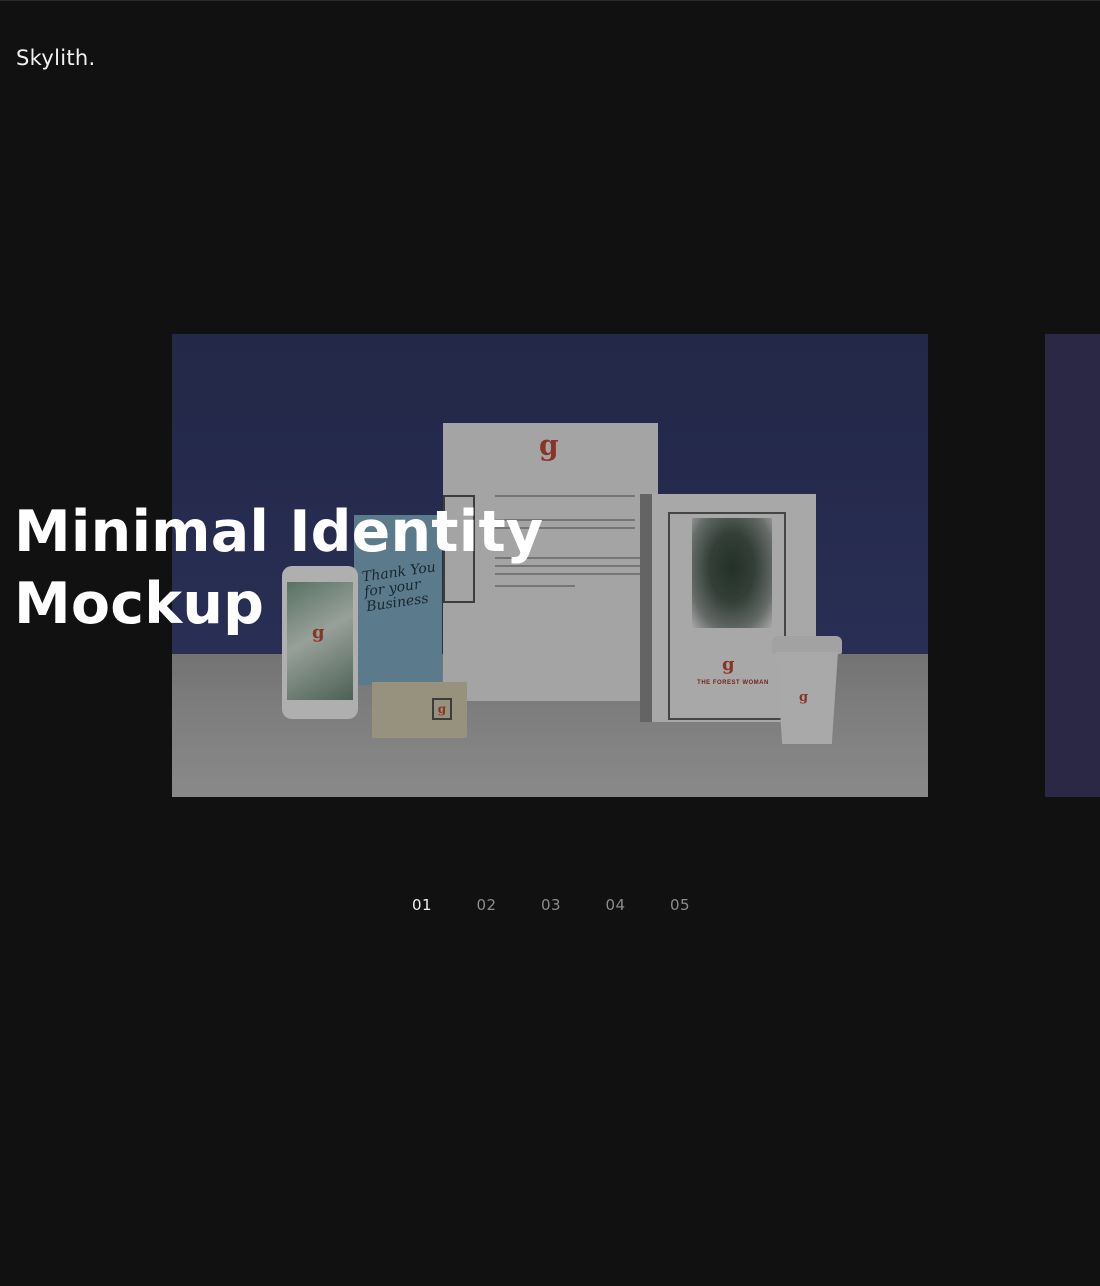 This screenshot has height=1286, width=1100. I want to click on slider-pagination: 01 02 03 04 05, so click(573, 905).